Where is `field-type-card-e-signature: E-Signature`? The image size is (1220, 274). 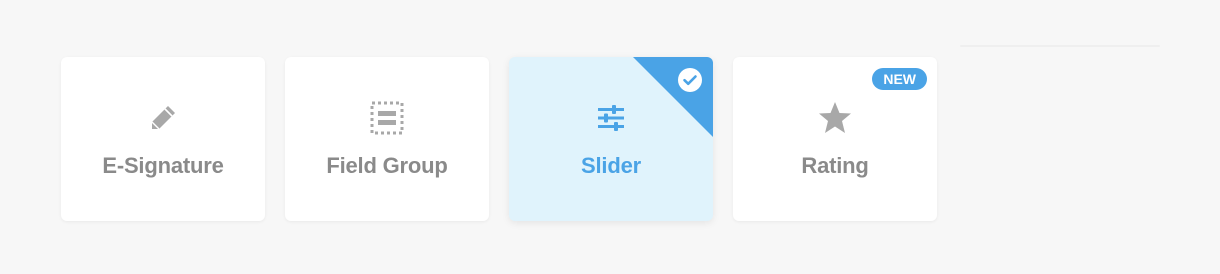
field-type-card-e-signature: E-Signature is located at coordinates (163, 139).